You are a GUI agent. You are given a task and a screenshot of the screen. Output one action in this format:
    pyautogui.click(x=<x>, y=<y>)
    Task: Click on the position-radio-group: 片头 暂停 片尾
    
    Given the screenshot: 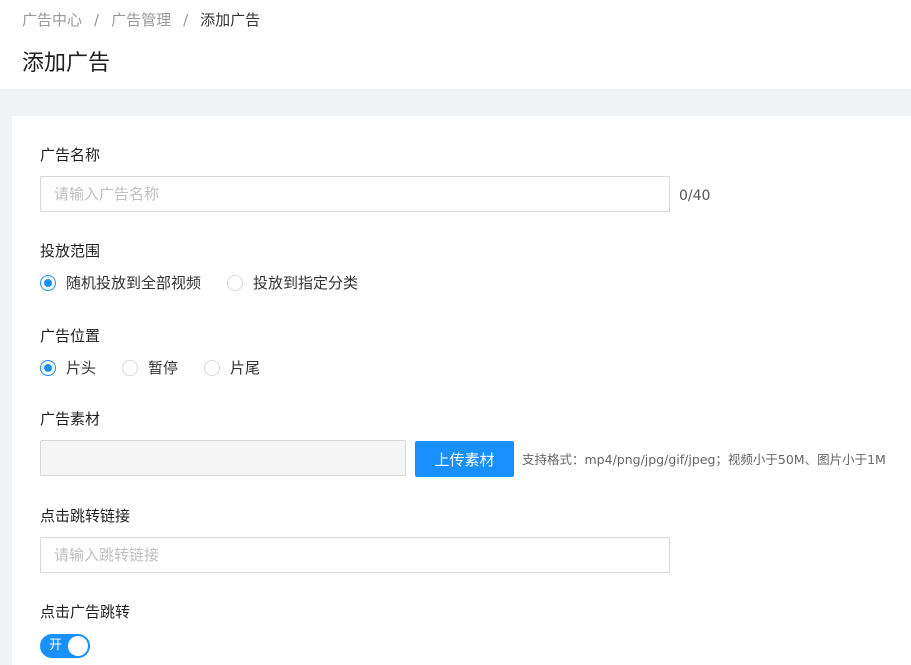 What is the action you would take?
    pyautogui.click(x=163, y=368)
    